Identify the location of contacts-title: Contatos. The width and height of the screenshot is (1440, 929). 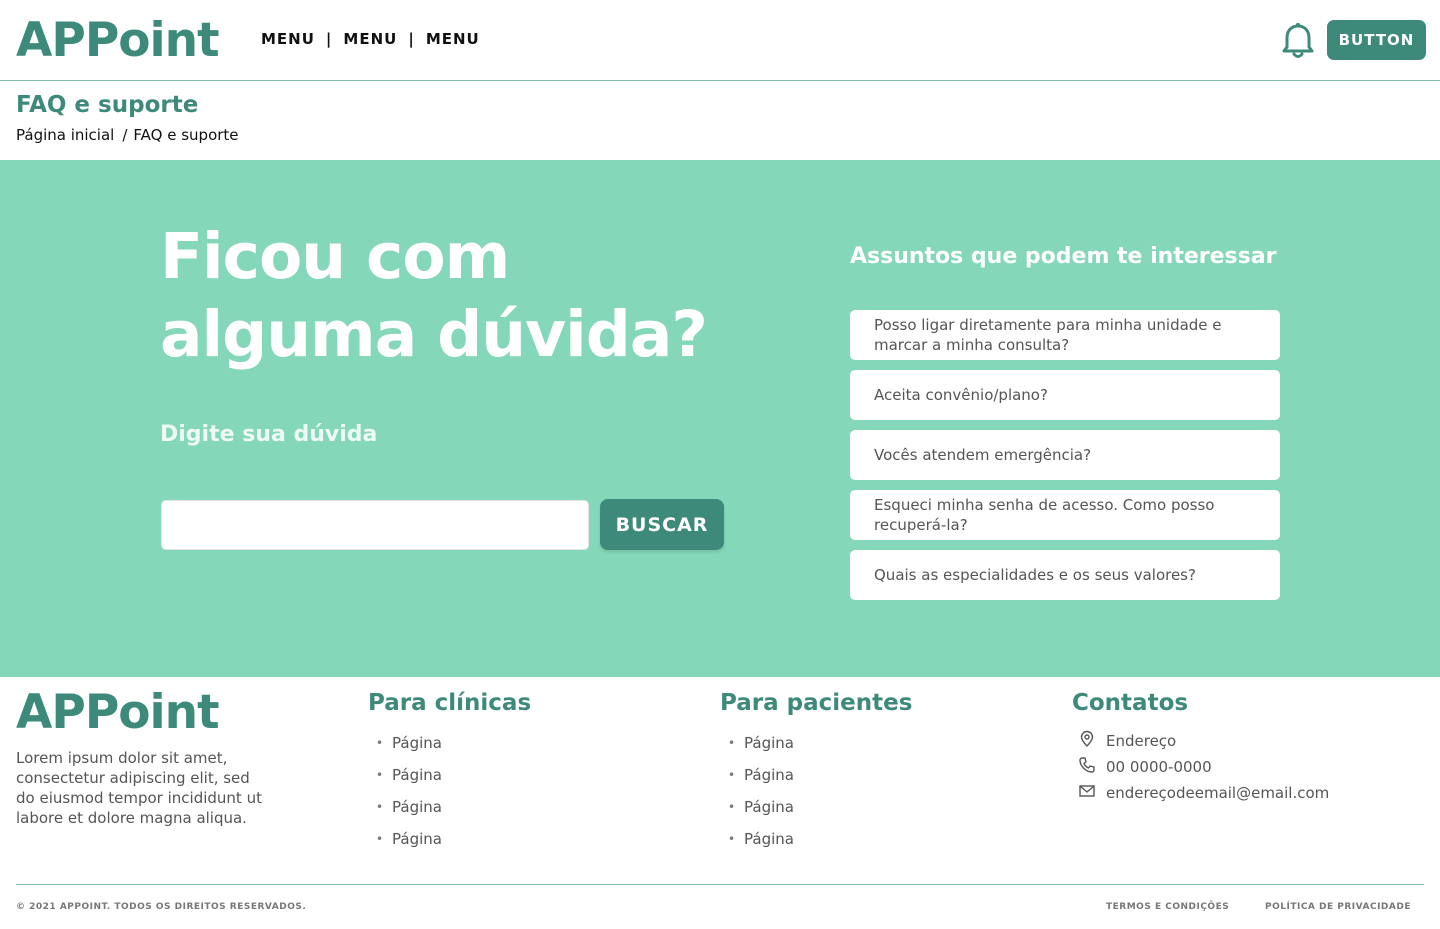
(1130, 703).